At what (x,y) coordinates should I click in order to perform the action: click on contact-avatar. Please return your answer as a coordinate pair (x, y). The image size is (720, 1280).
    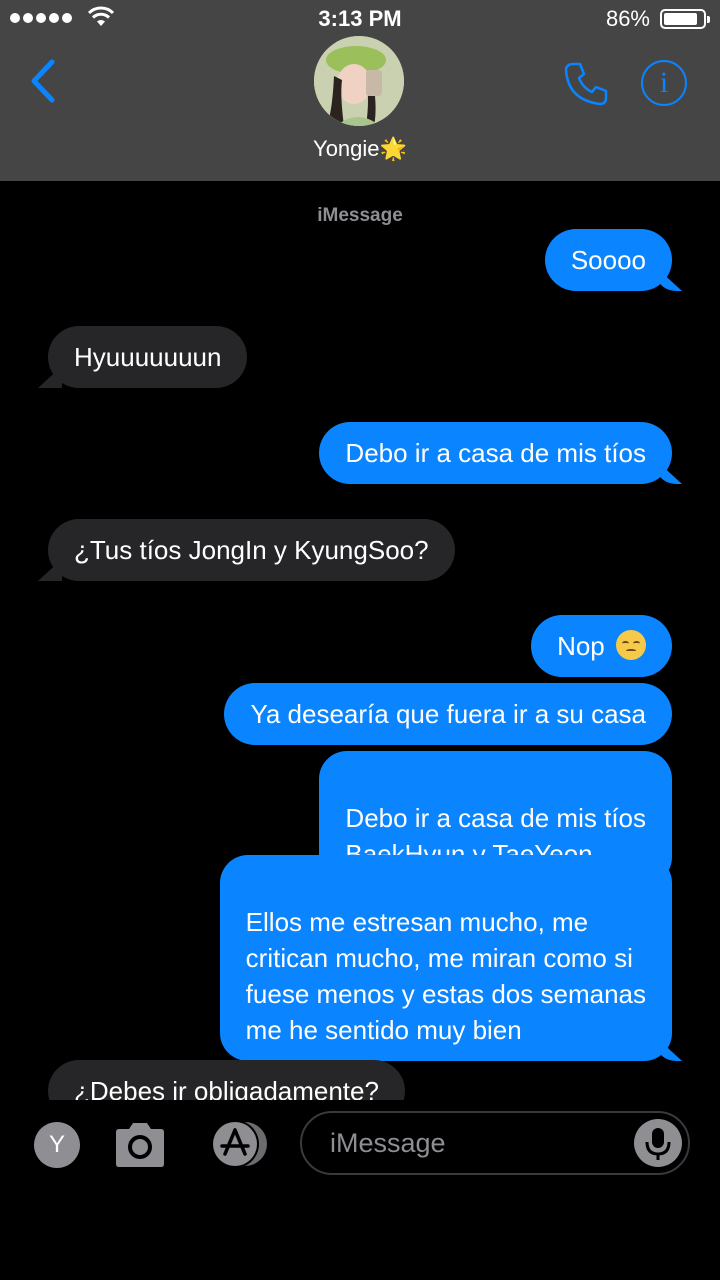
    Looking at the image, I should click on (359, 81).